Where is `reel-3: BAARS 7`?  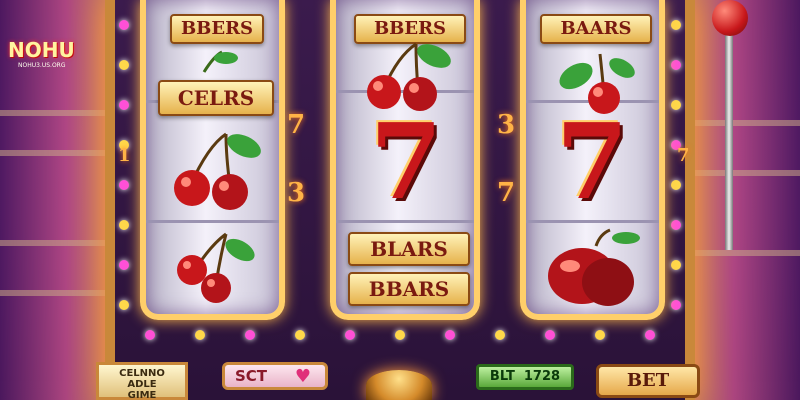
reel-3: BAARS 7 is located at coordinates (592, 160).